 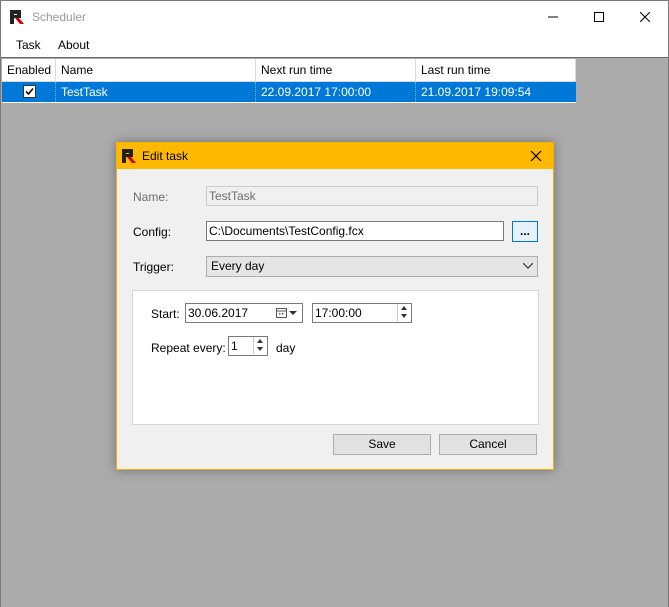 What do you see at coordinates (165, 156) in the screenshot?
I see `dialog-title: Edit task` at bounding box center [165, 156].